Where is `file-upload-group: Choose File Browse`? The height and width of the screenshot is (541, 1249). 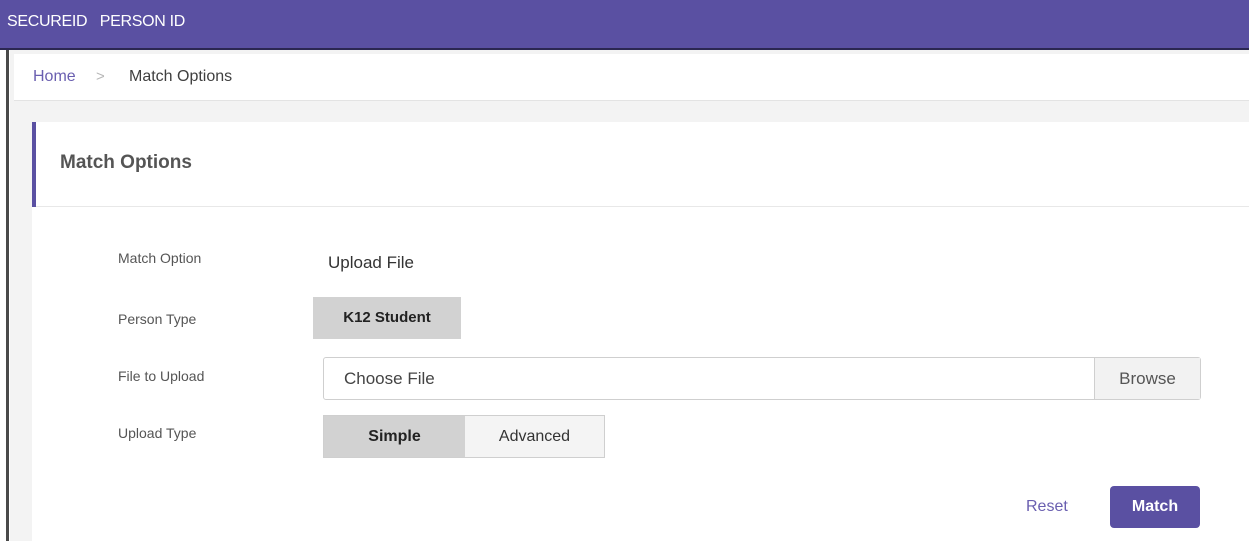
file-upload-group: Choose File Browse is located at coordinates (762, 378).